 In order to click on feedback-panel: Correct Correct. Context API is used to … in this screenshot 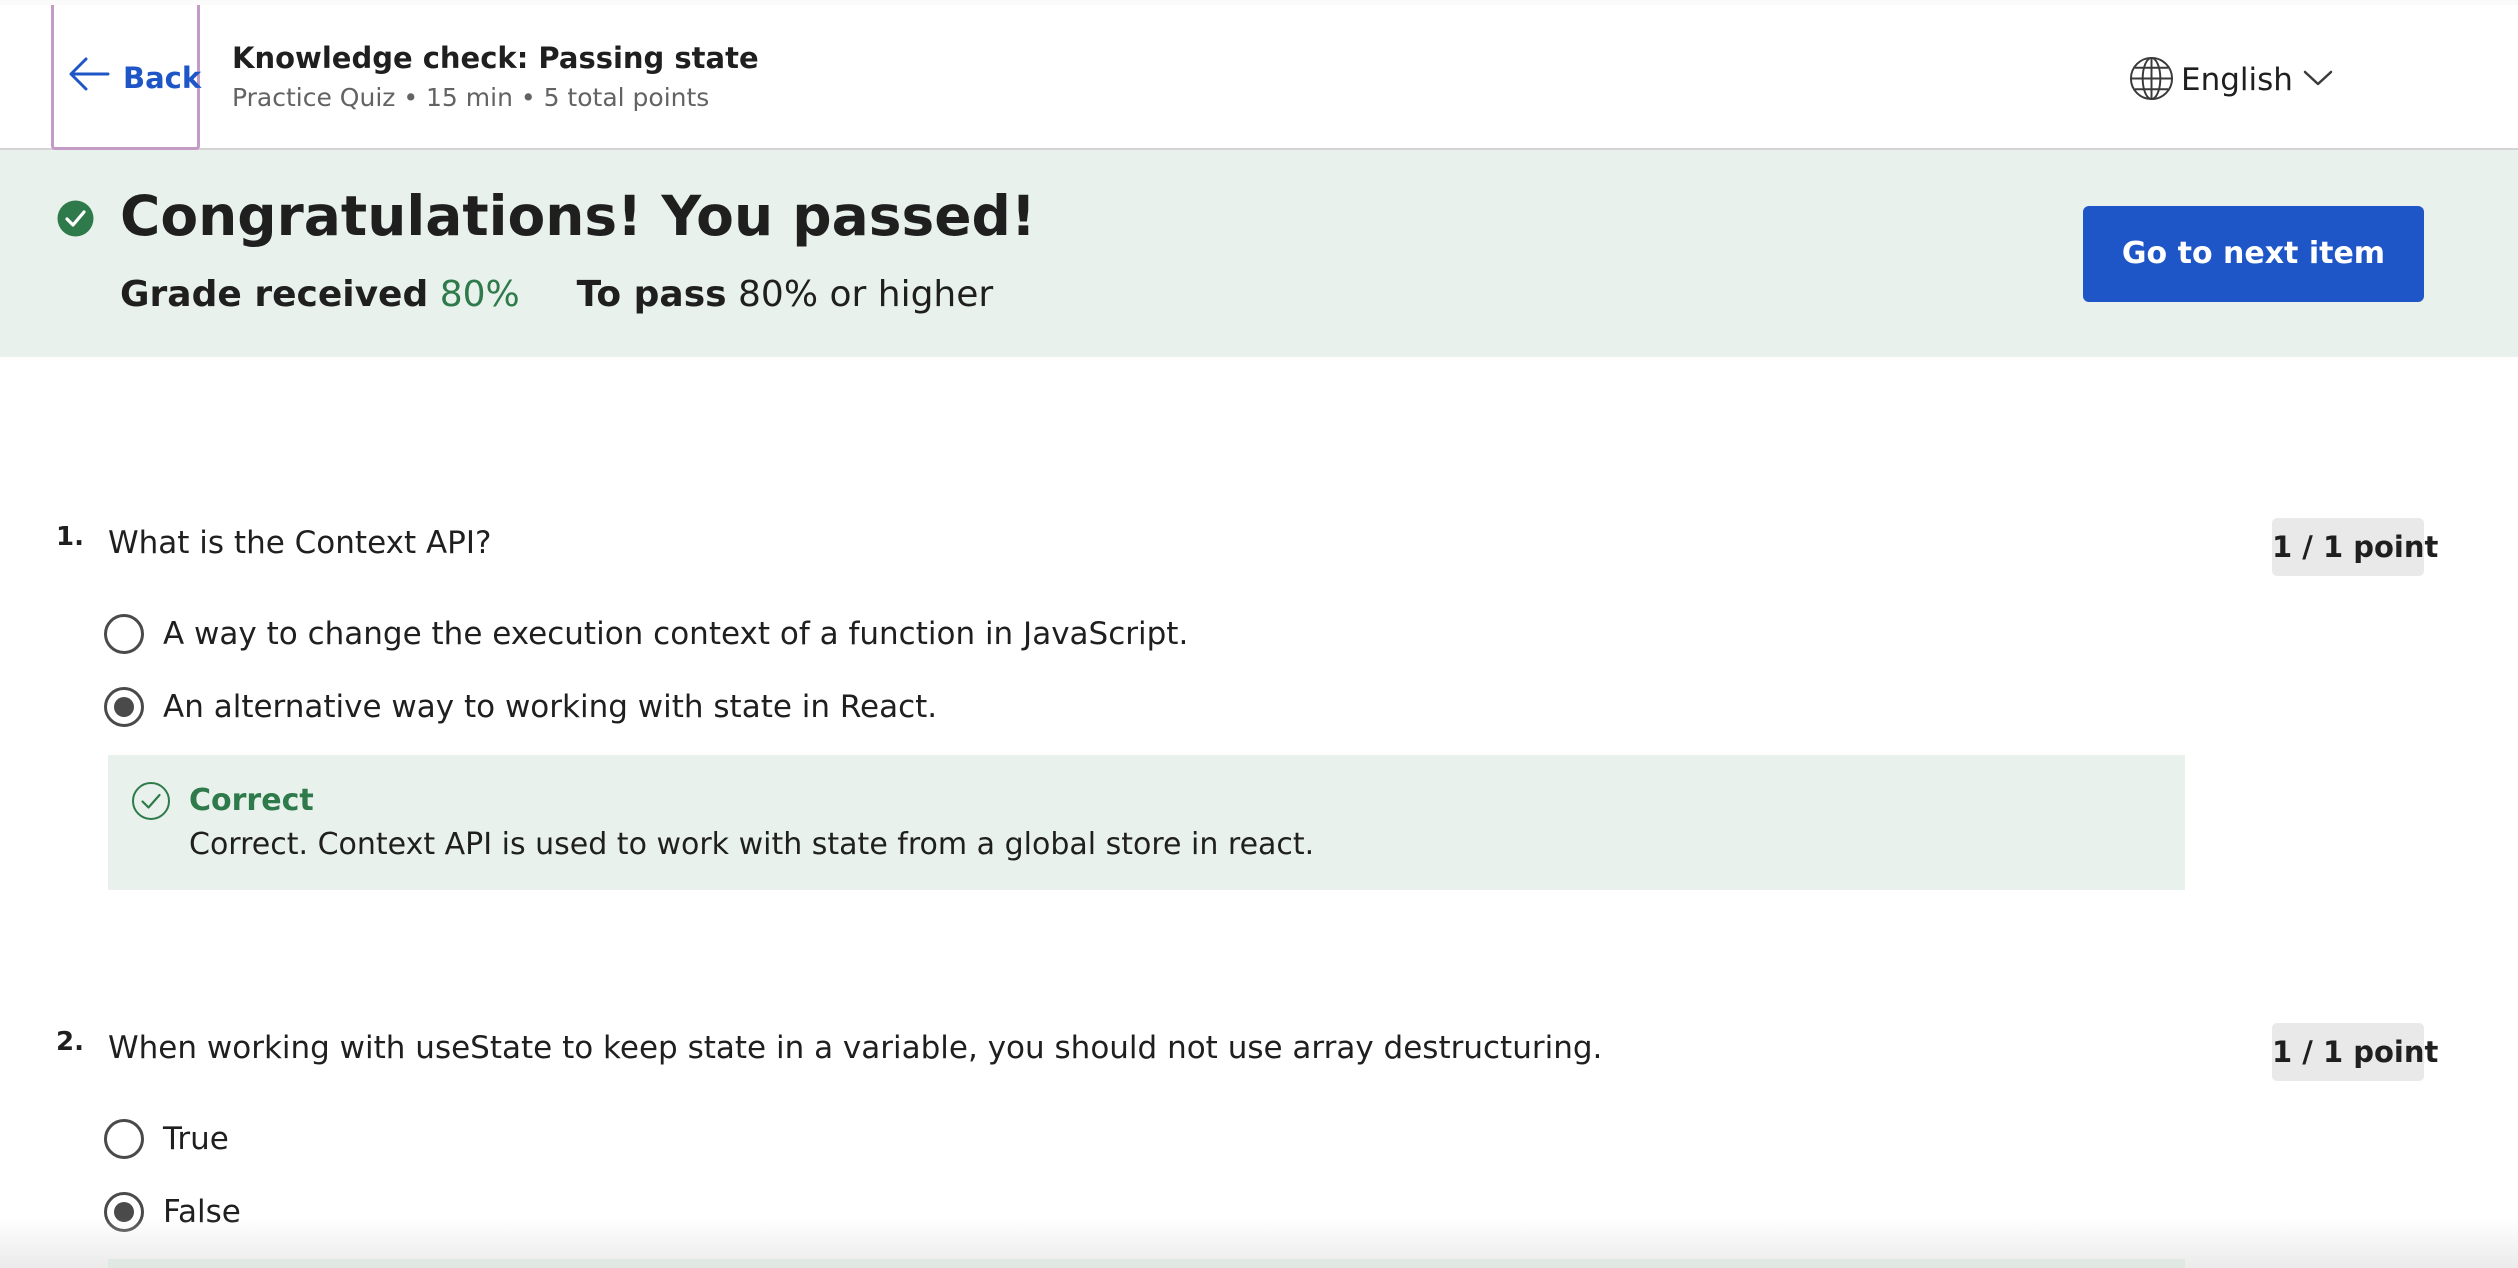, I will do `click(1146, 822)`.